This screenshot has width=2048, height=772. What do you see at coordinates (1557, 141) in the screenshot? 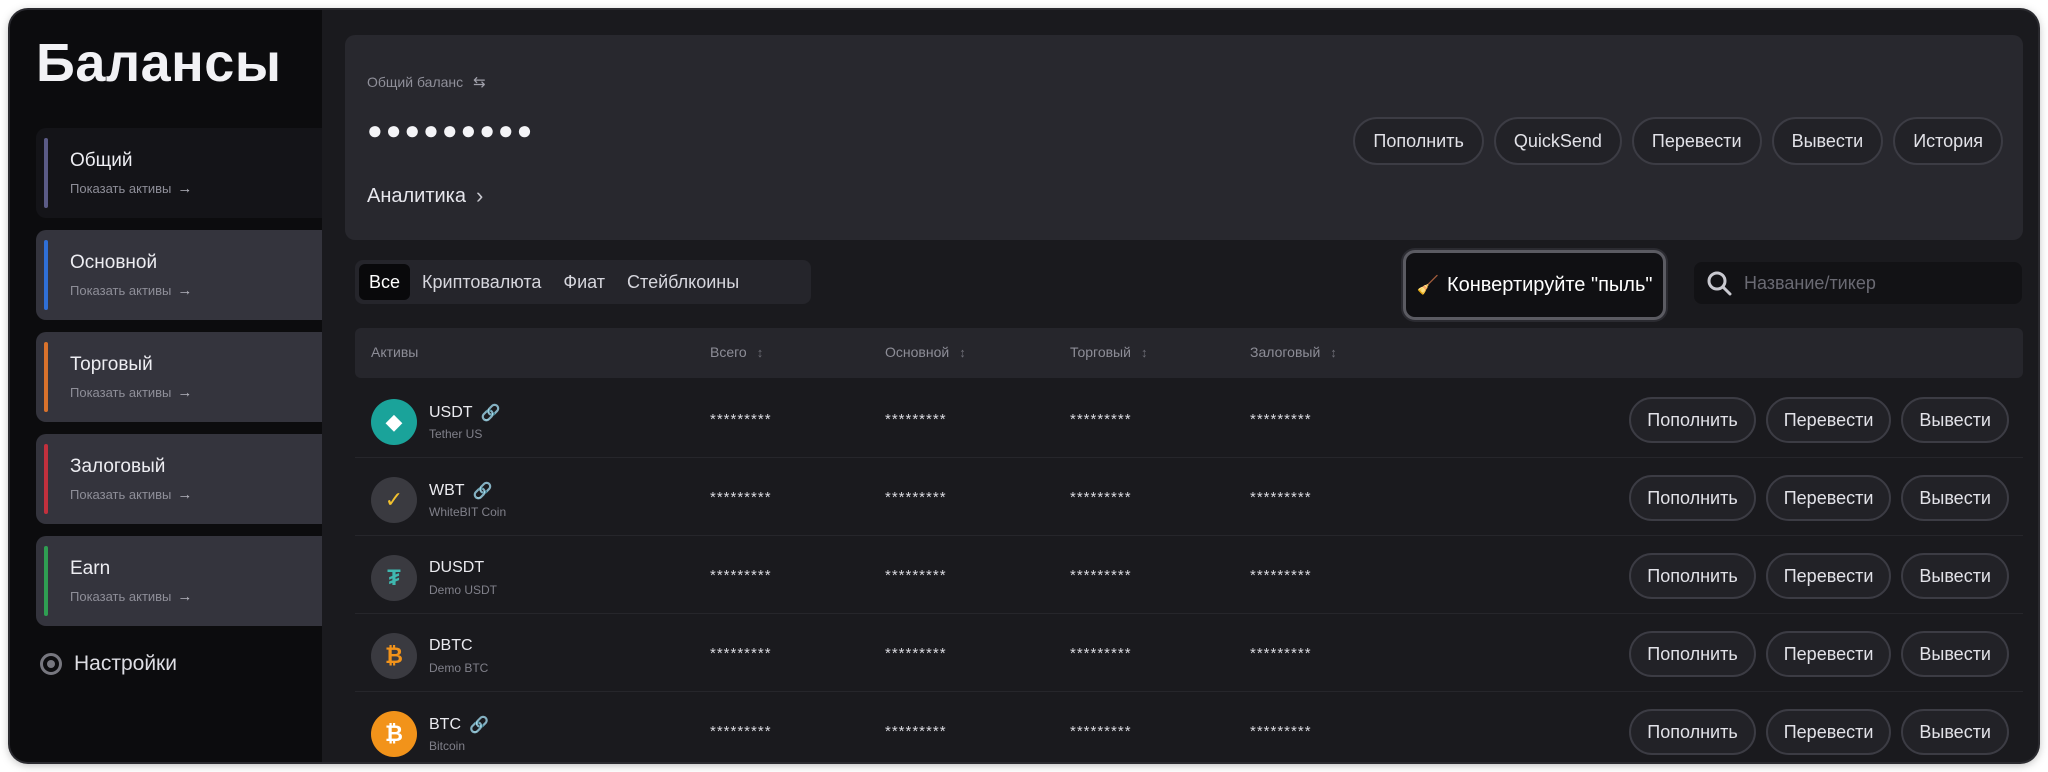
I see `quicksend-button: QuickSend` at bounding box center [1557, 141].